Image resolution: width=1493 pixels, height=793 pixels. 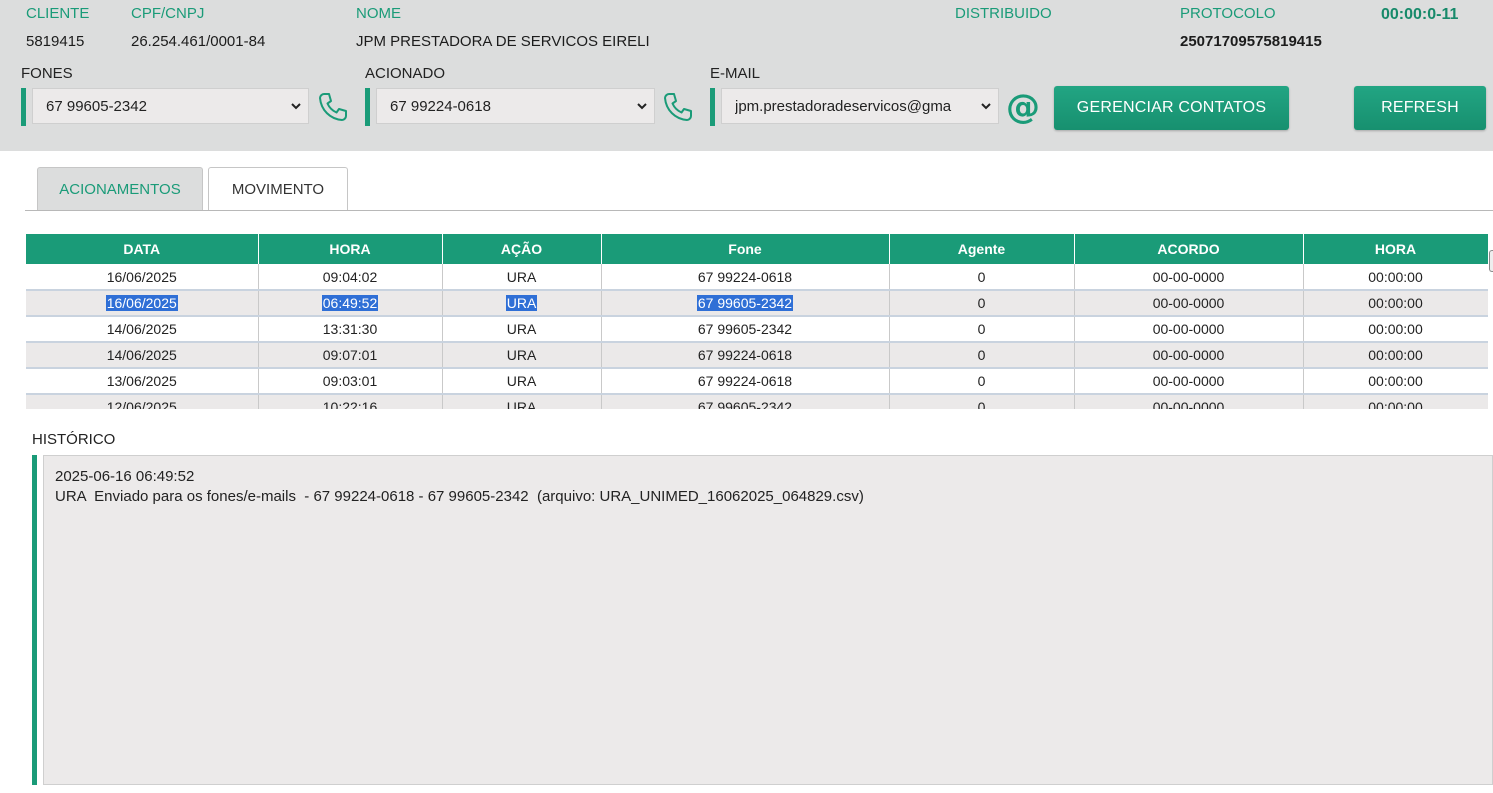 I want to click on cell-hora: 10:22:16, so click(x=350, y=401).